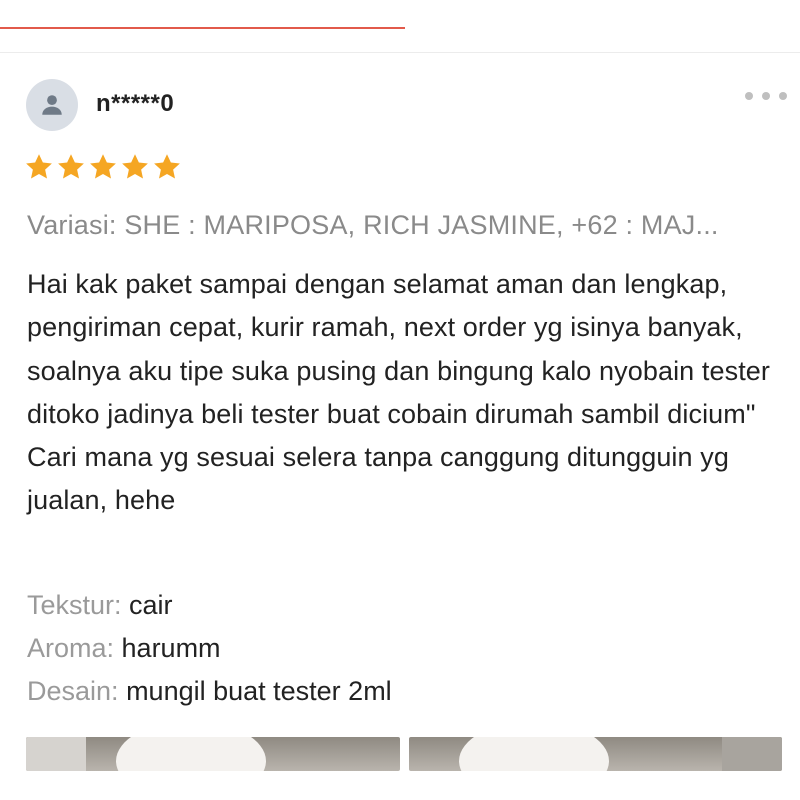 Image resolution: width=800 pixels, height=800 pixels. I want to click on more-options-button, so click(766, 96).